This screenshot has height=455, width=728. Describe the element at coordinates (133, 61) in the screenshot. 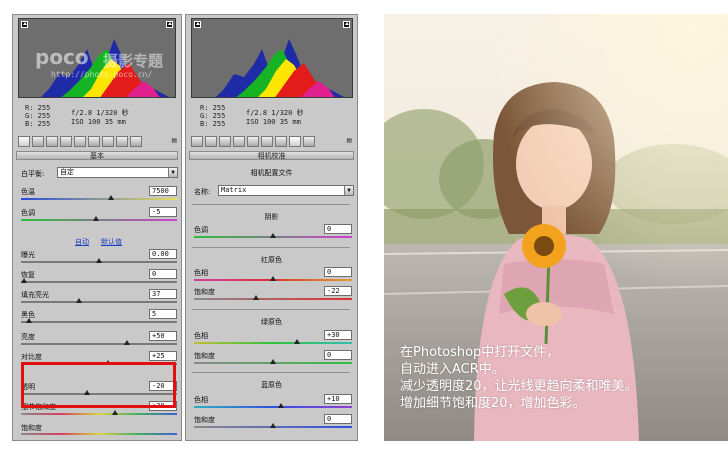

I see `watermark-title: 摄影专题` at that location.